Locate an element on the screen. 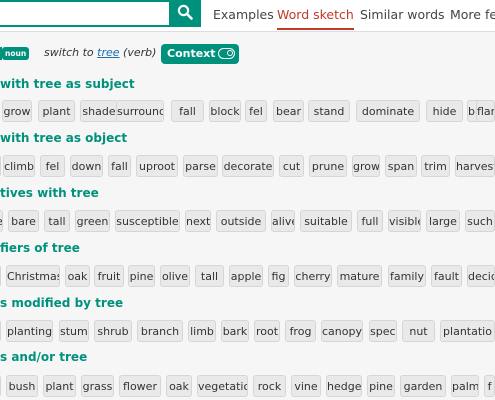  tab-word-sketch: Word sketch is located at coordinates (315, 15).